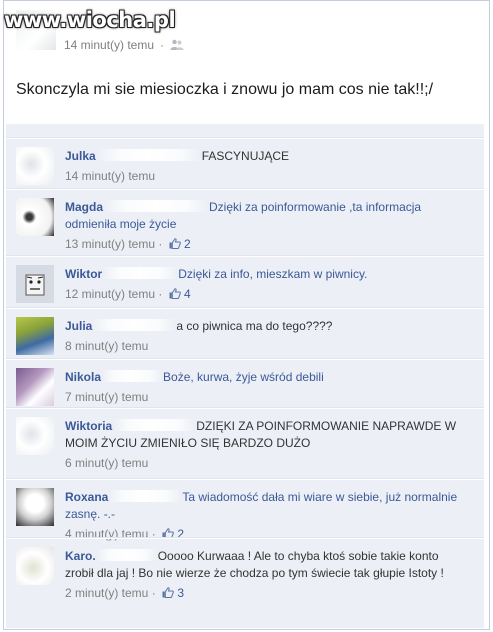 This screenshot has height=632, width=493. I want to click on commenter-name: Karo., so click(80, 556).